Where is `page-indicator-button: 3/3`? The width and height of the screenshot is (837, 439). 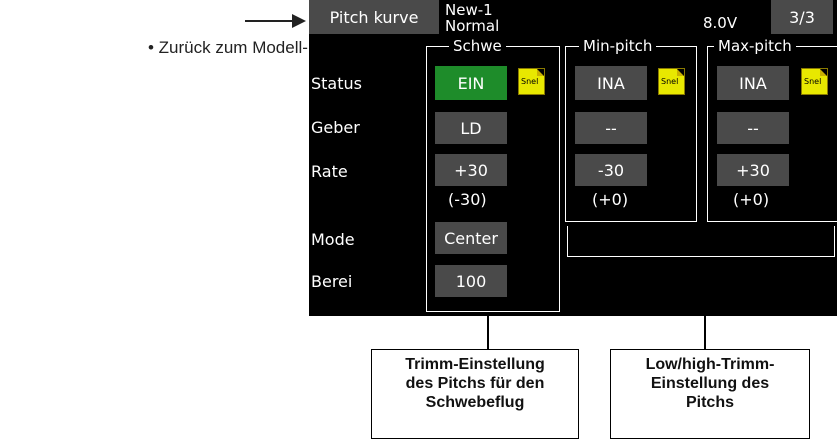
page-indicator-button: 3/3 is located at coordinates (802, 17).